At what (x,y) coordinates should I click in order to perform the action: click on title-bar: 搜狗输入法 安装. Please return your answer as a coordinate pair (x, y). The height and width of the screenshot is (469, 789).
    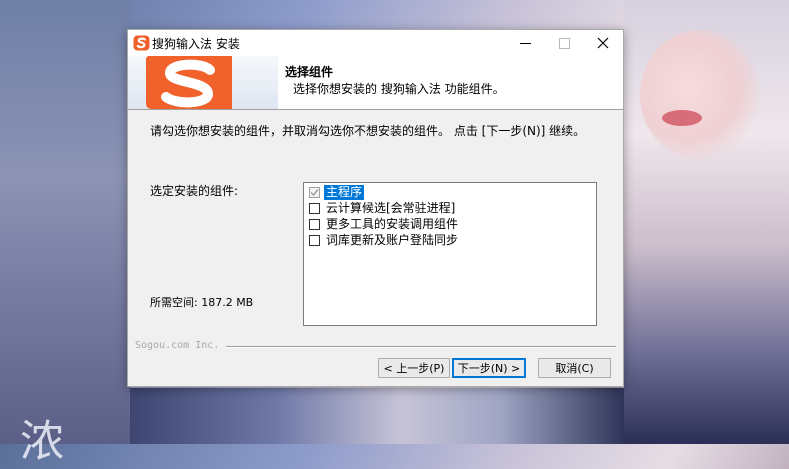
    Looking at the image, I should click on (375, 43).